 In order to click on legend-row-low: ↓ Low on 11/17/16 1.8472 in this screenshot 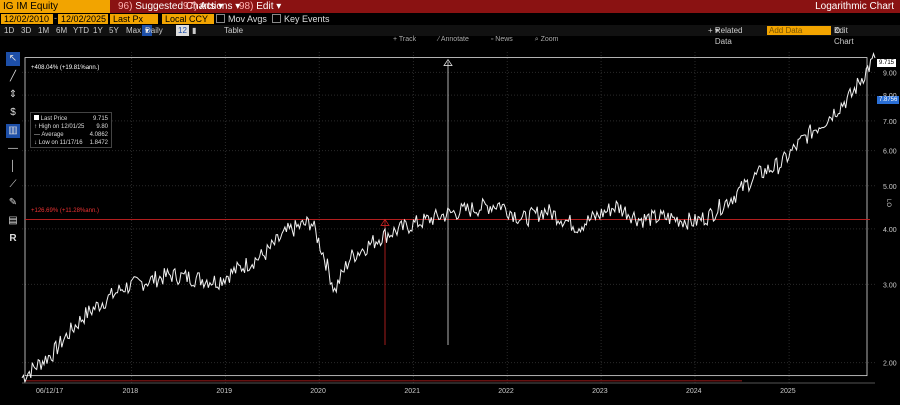, I will do `click(71, 143)`.